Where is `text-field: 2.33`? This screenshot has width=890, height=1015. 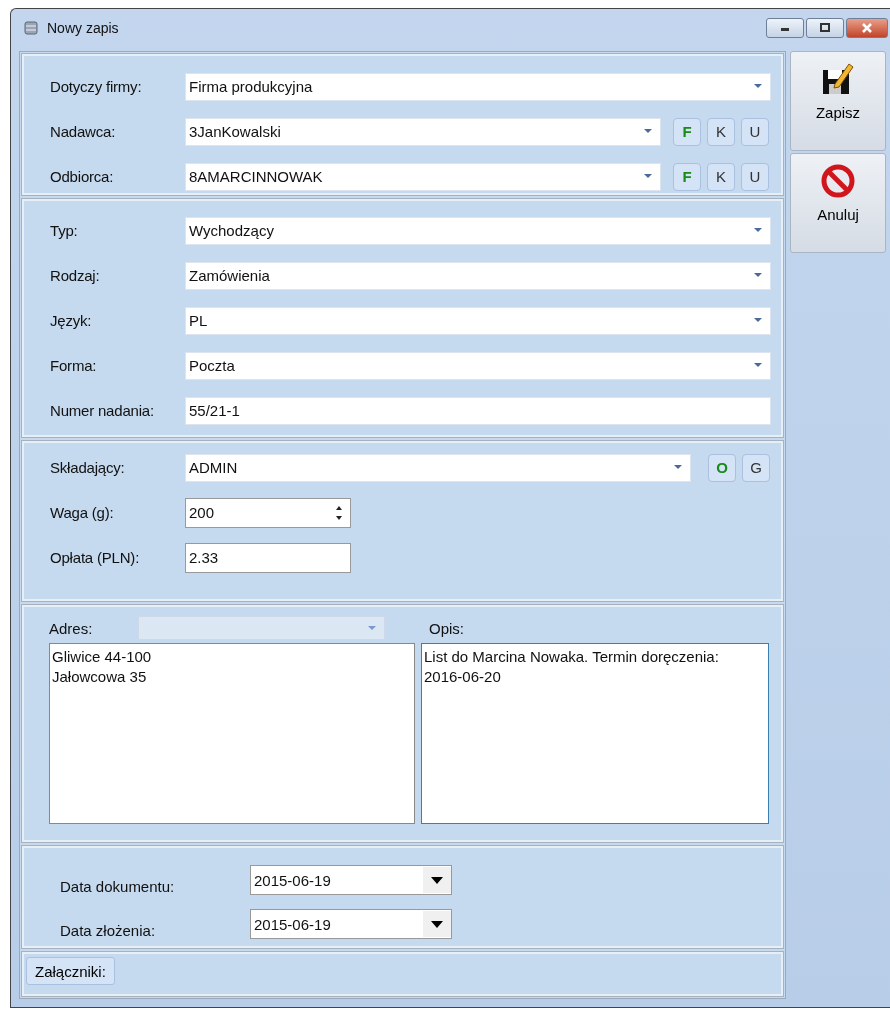
text-field: 2.33 is located at coordinates (268, 557).